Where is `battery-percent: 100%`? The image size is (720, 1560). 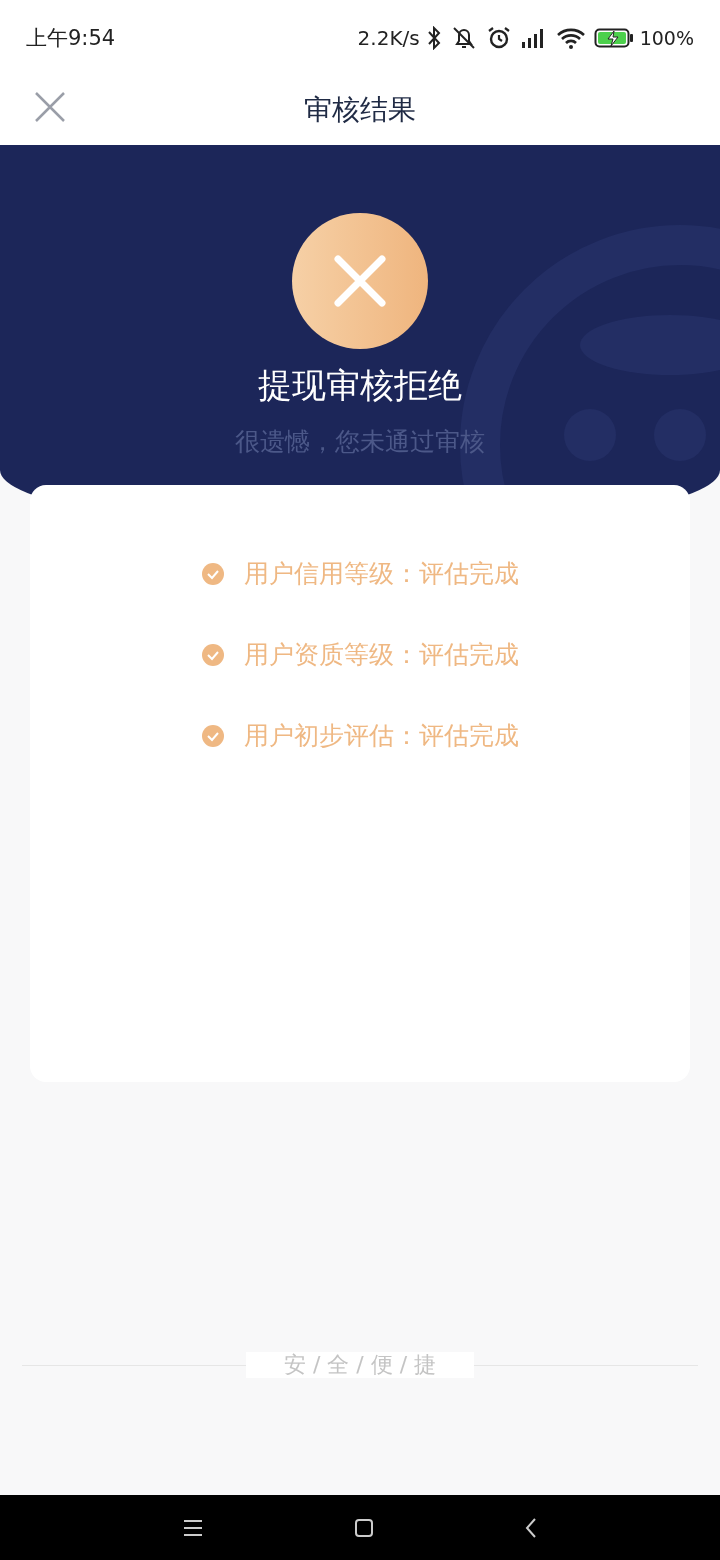 battery-percent: 100% is located at coordinates (666, 37).